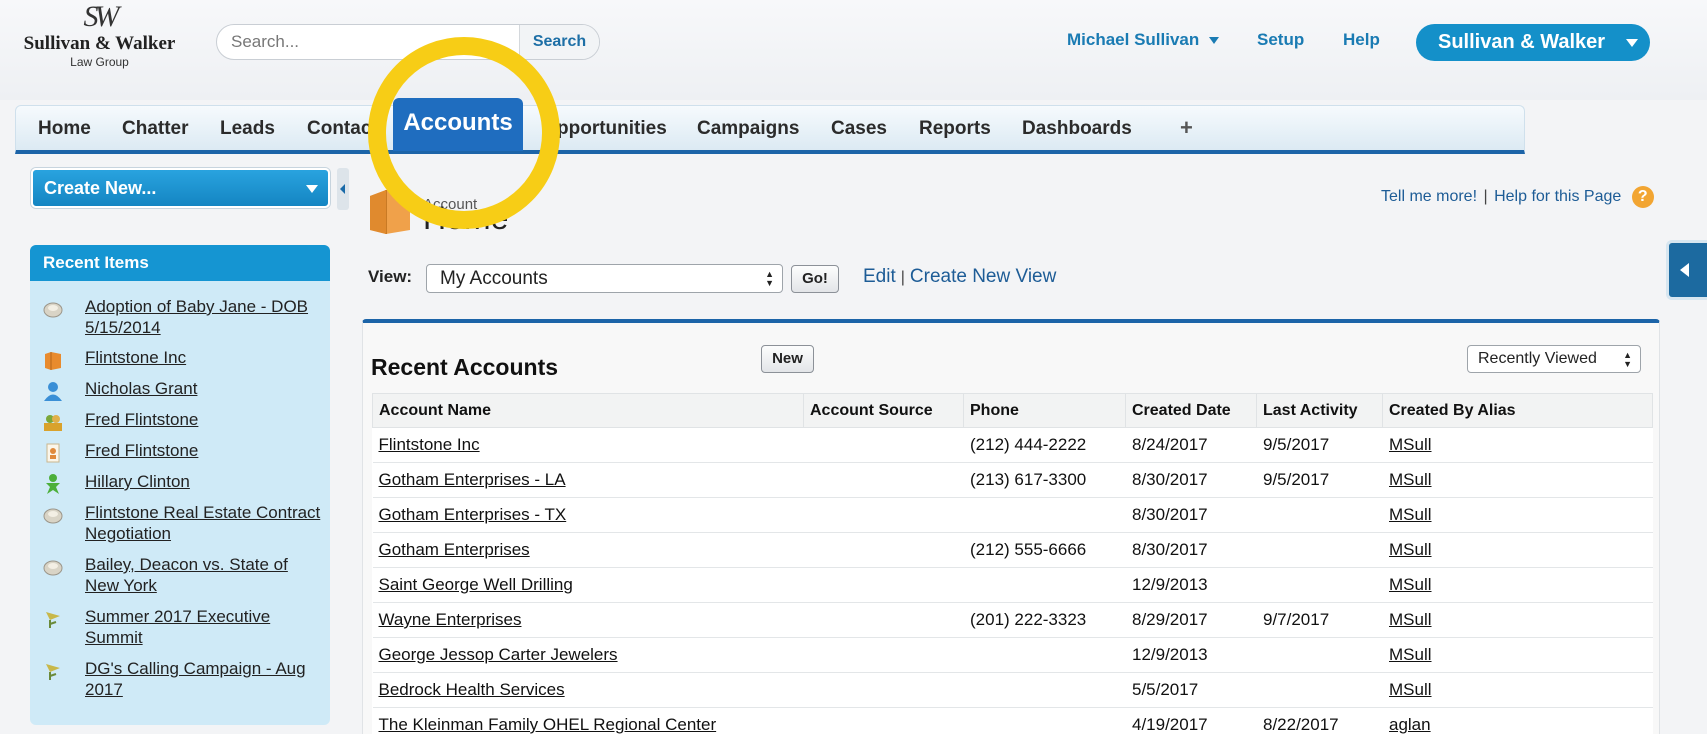 Image resolution: width=1707 pixels, height=734 pixels. Describe the element at coordinates (748, 129) in the screenshot. I see `tab-campaigns: Campaigns` at that location.